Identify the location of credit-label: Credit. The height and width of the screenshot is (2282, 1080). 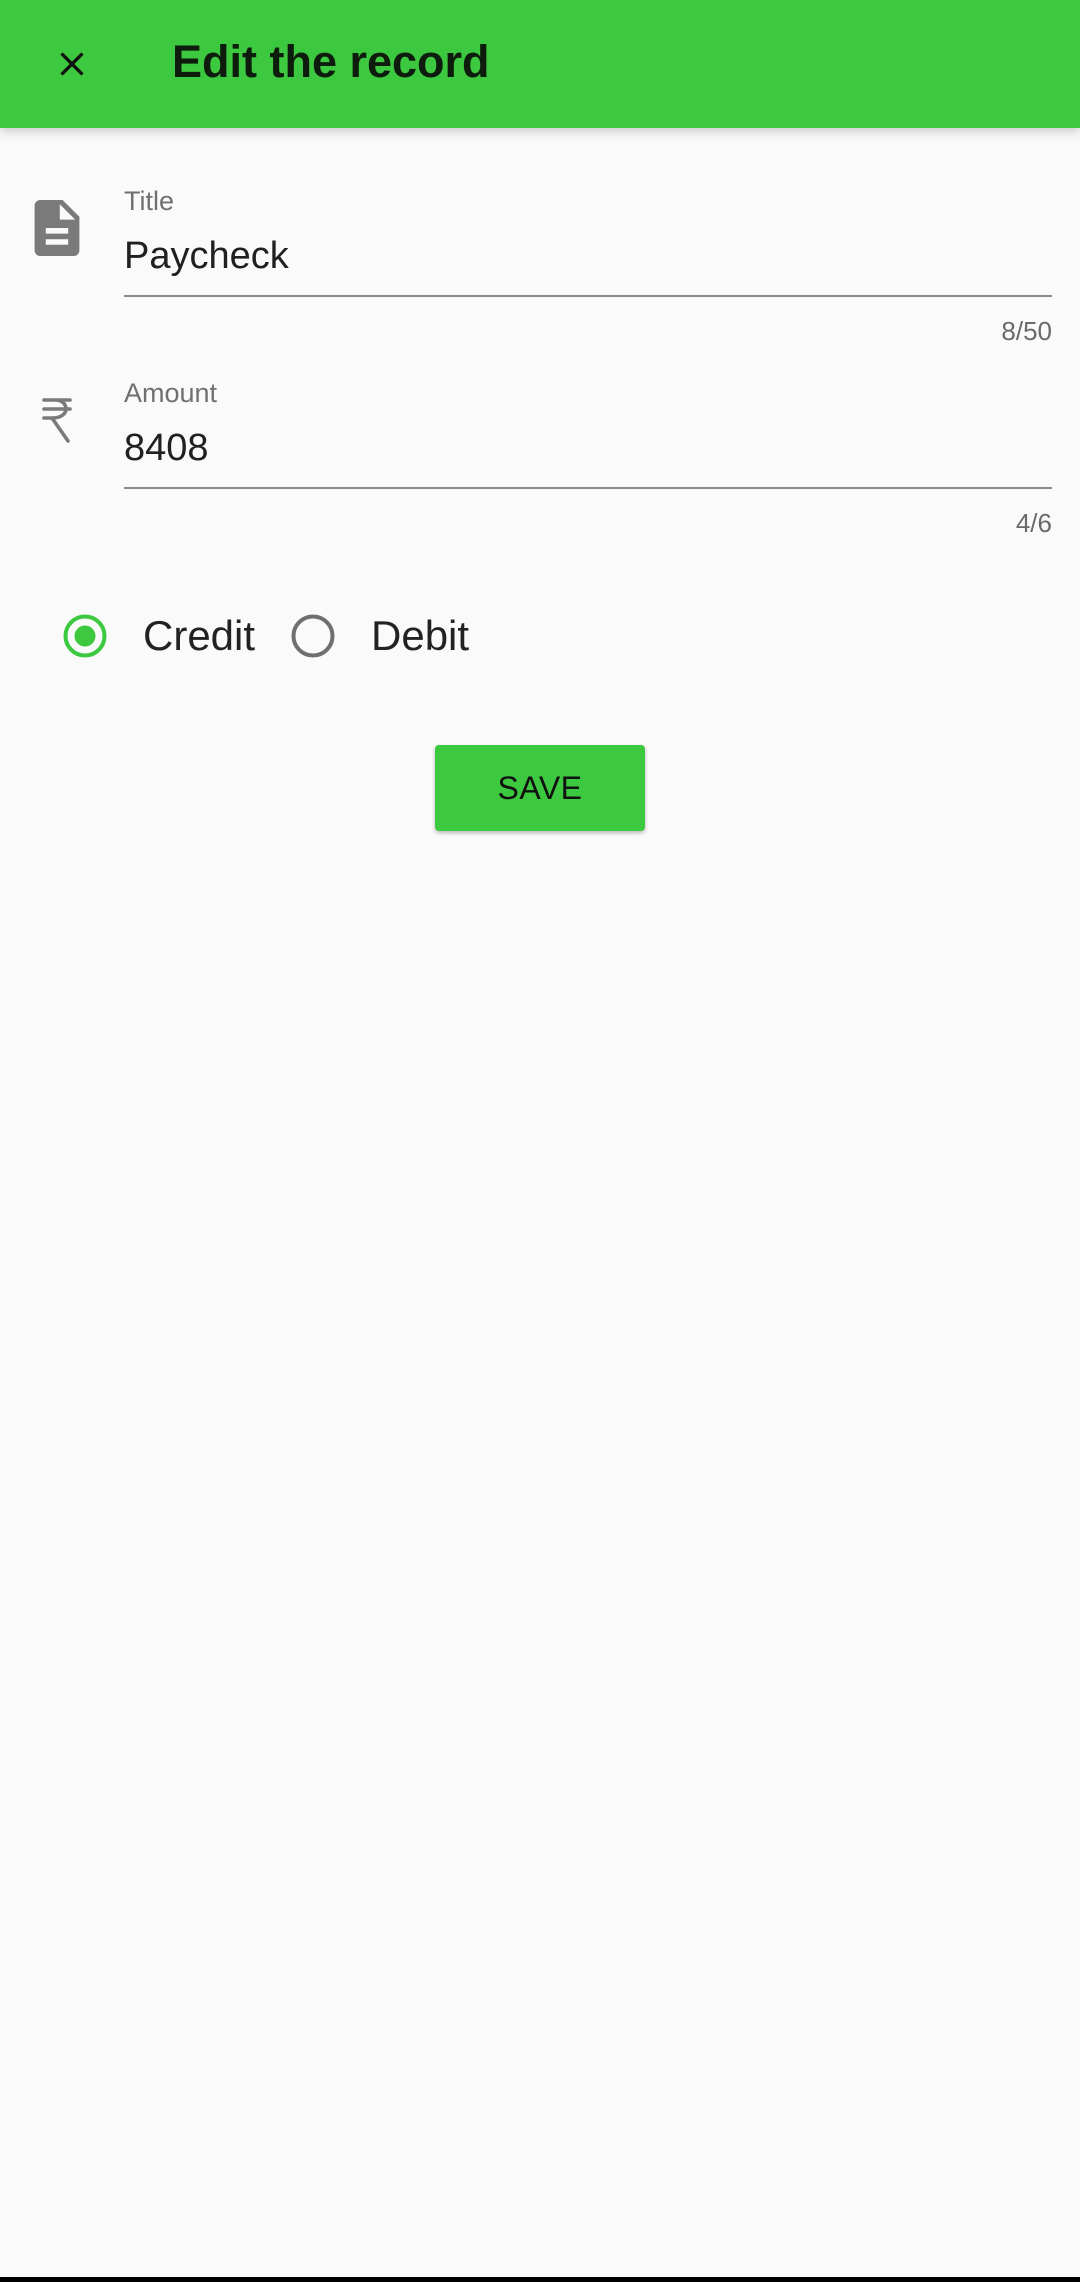
(199, 636).